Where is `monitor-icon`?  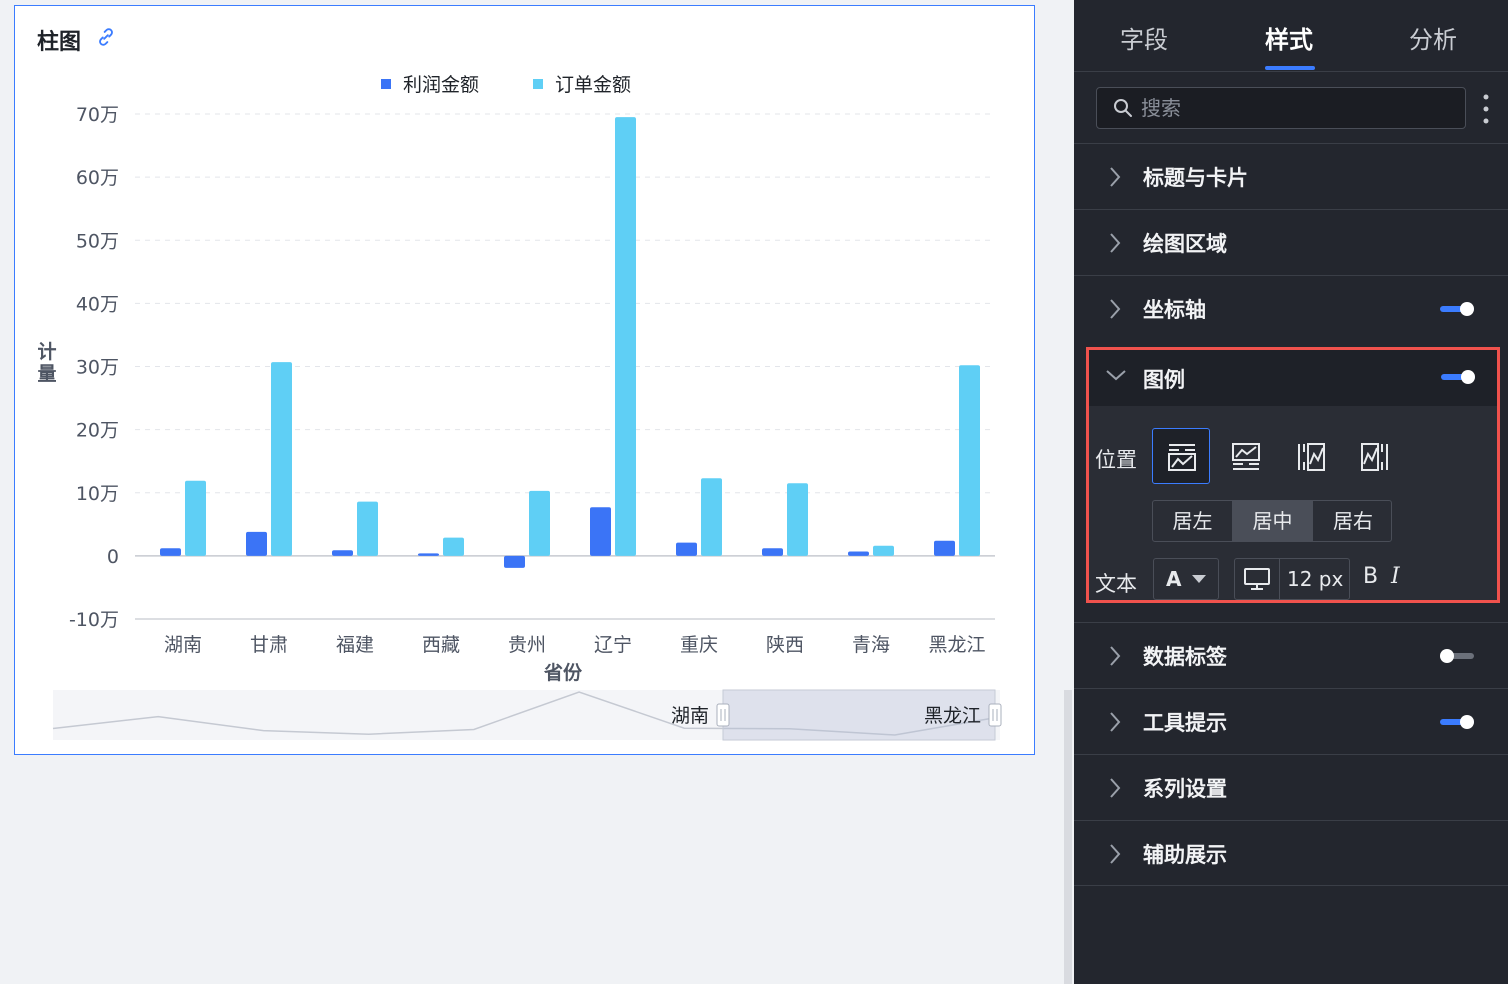
monitor-icon is located at coordinates (1257, 579).